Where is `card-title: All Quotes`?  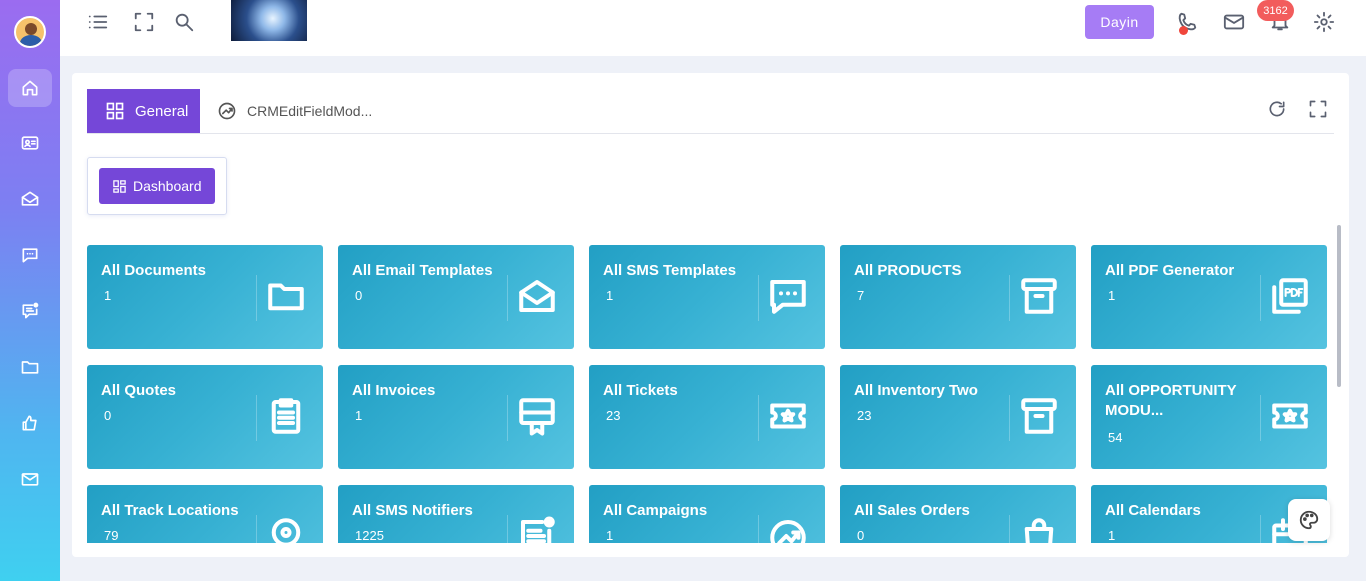
card-title: All Quotes is located at coordinates (139, 390).